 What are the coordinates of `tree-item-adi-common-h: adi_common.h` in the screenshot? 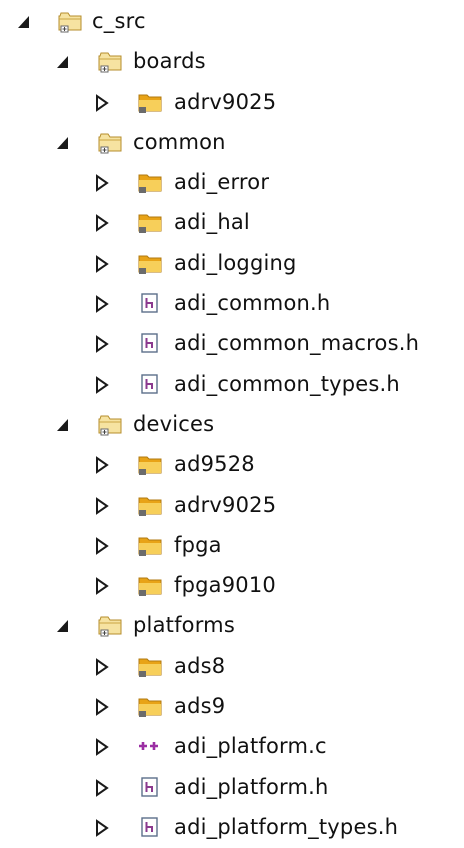 It's located at (232, 304).